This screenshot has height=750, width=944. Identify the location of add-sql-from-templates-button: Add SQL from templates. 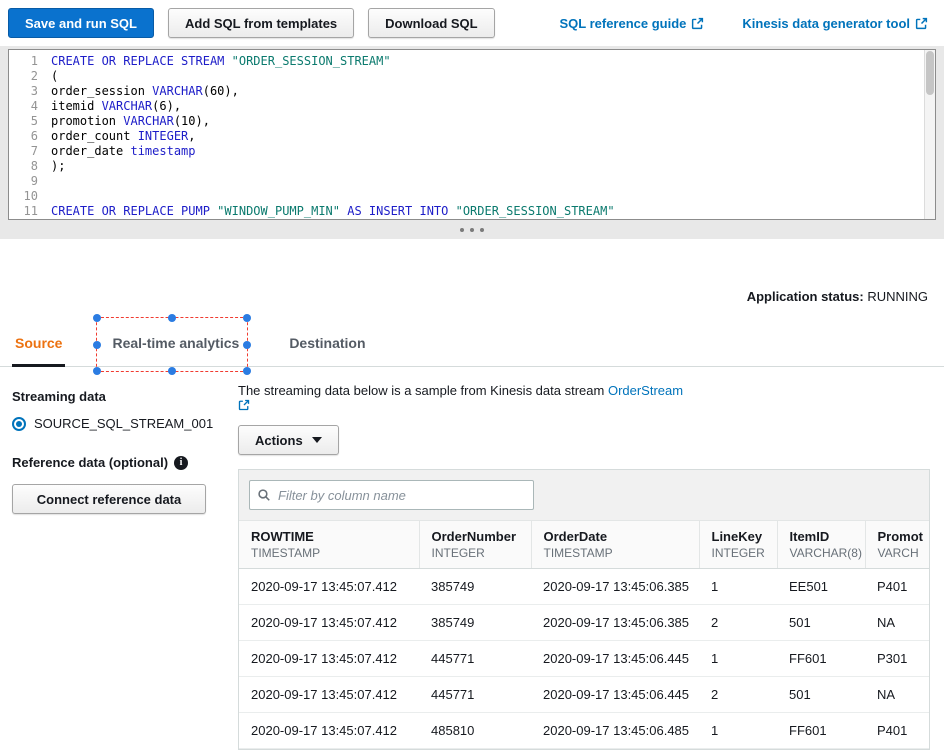
(261, 23).